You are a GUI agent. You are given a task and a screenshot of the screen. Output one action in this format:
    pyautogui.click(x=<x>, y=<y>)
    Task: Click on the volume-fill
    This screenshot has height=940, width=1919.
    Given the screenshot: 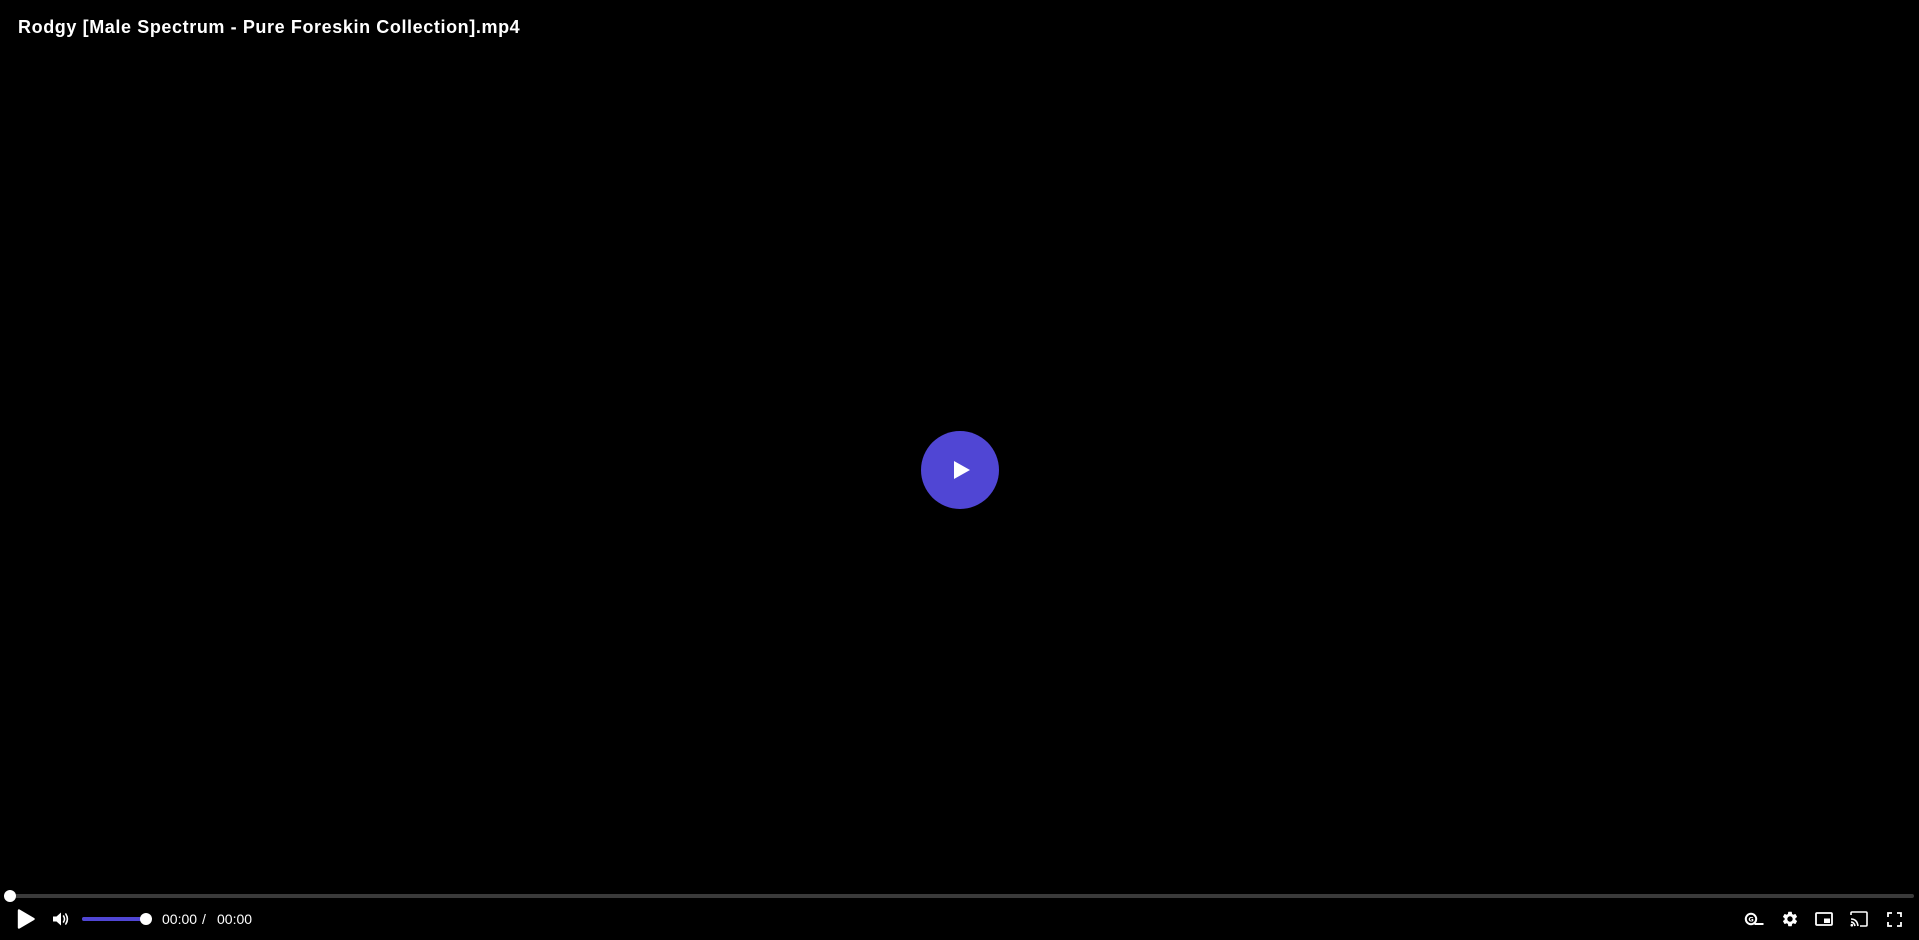 What is the action you would take?
    pyautogui.click(x=114, y=919)
    